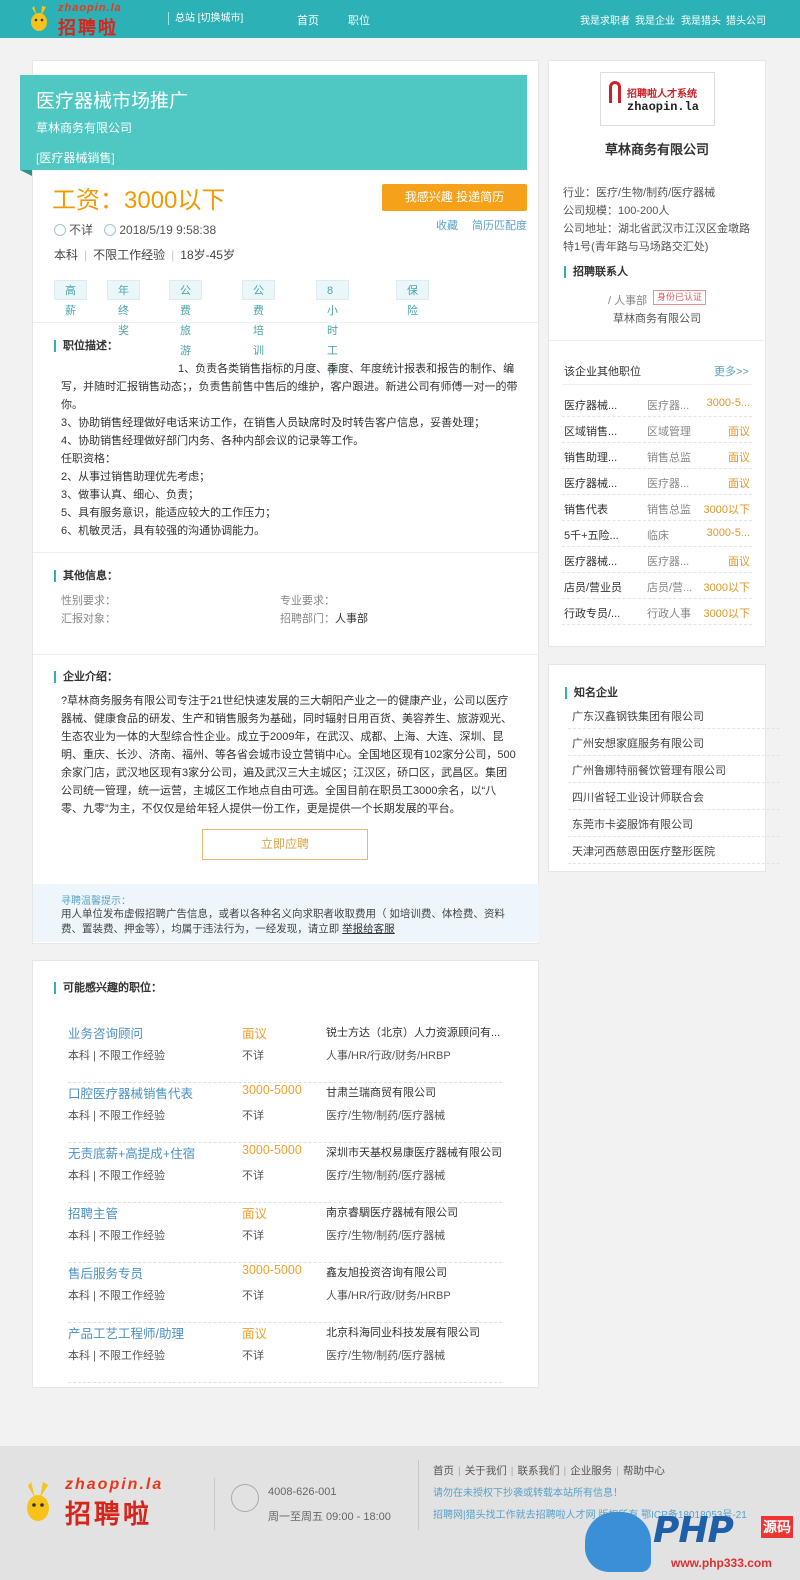  What do you see at coordinates (655, 19) in the screenshot?
I see `link-employer: 我是企业` at bounding box center [655, 19].